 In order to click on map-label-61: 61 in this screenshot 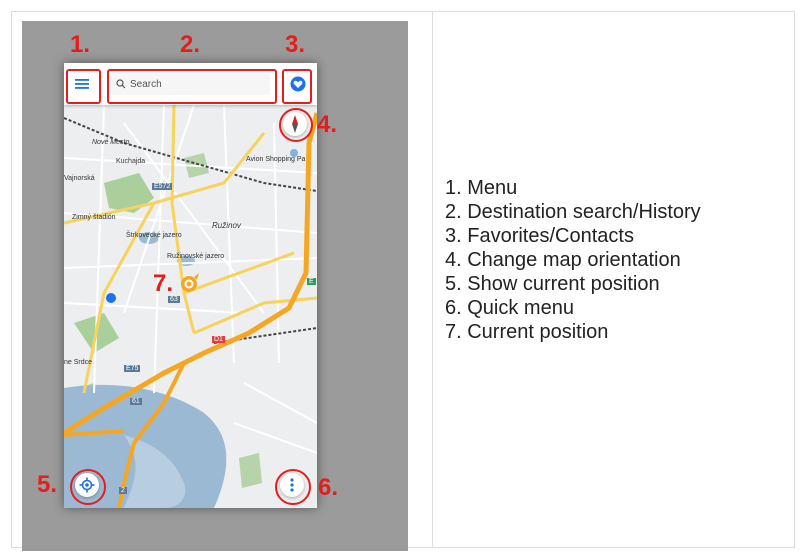, I will do `click(136, 401)`.